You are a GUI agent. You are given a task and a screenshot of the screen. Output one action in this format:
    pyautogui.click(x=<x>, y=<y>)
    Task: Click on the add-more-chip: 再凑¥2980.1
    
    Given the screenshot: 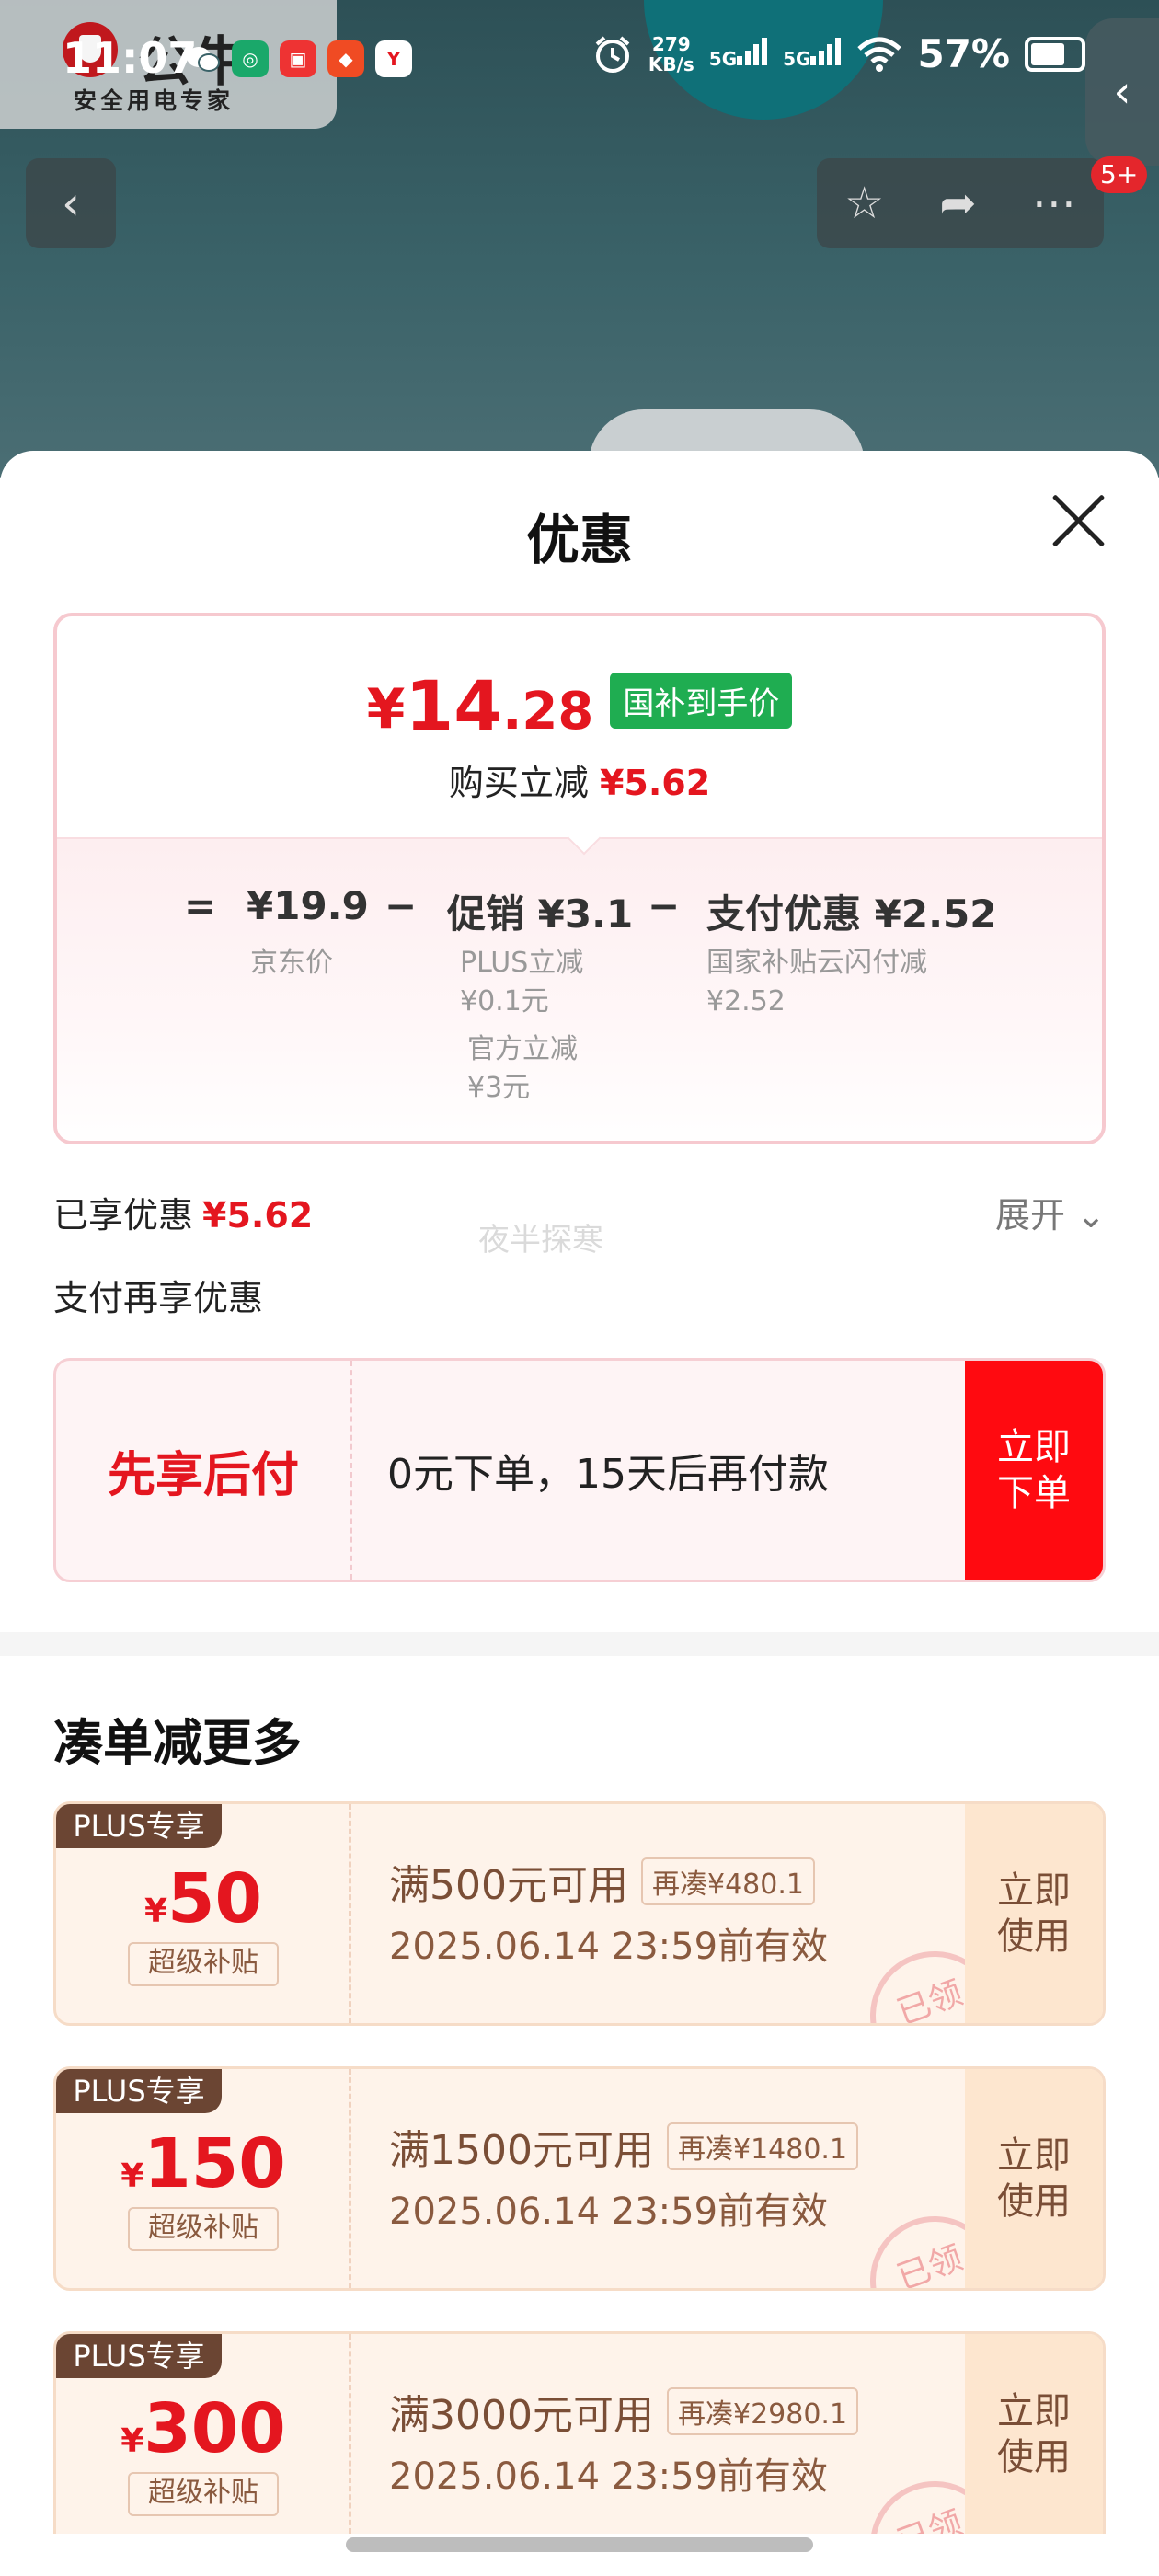 What is the action you would take?
    pyautogui.click(x=762, y=2411)
    